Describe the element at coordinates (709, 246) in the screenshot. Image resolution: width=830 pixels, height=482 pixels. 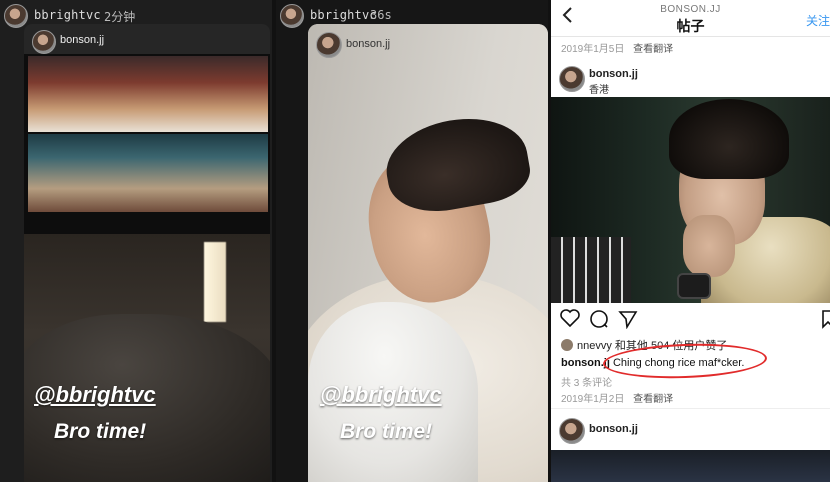
I see `hand-image` at that location.